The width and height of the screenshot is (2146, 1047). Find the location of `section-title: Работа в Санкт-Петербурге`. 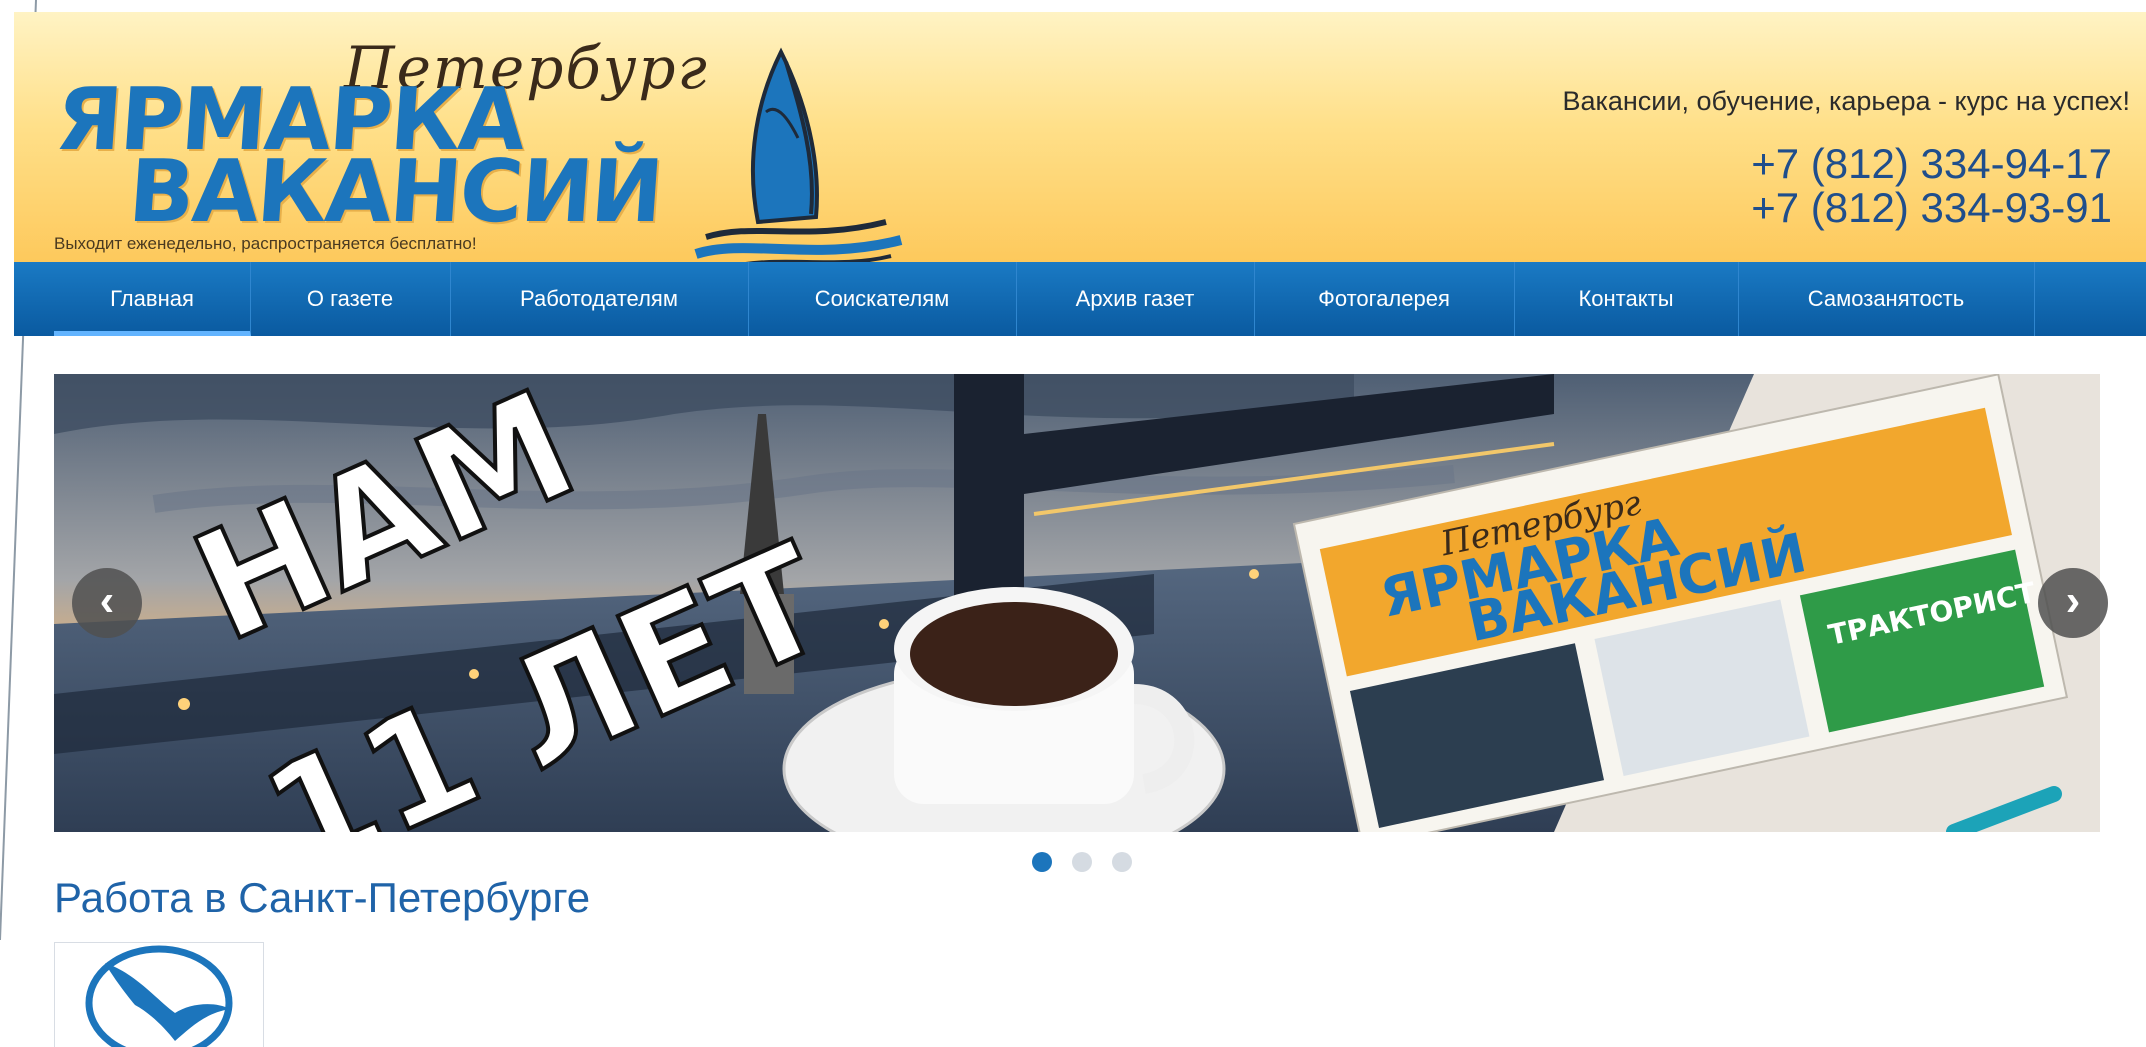

section-title: Работа в Санкт-Петербурге is located at coordinates (322, 897).